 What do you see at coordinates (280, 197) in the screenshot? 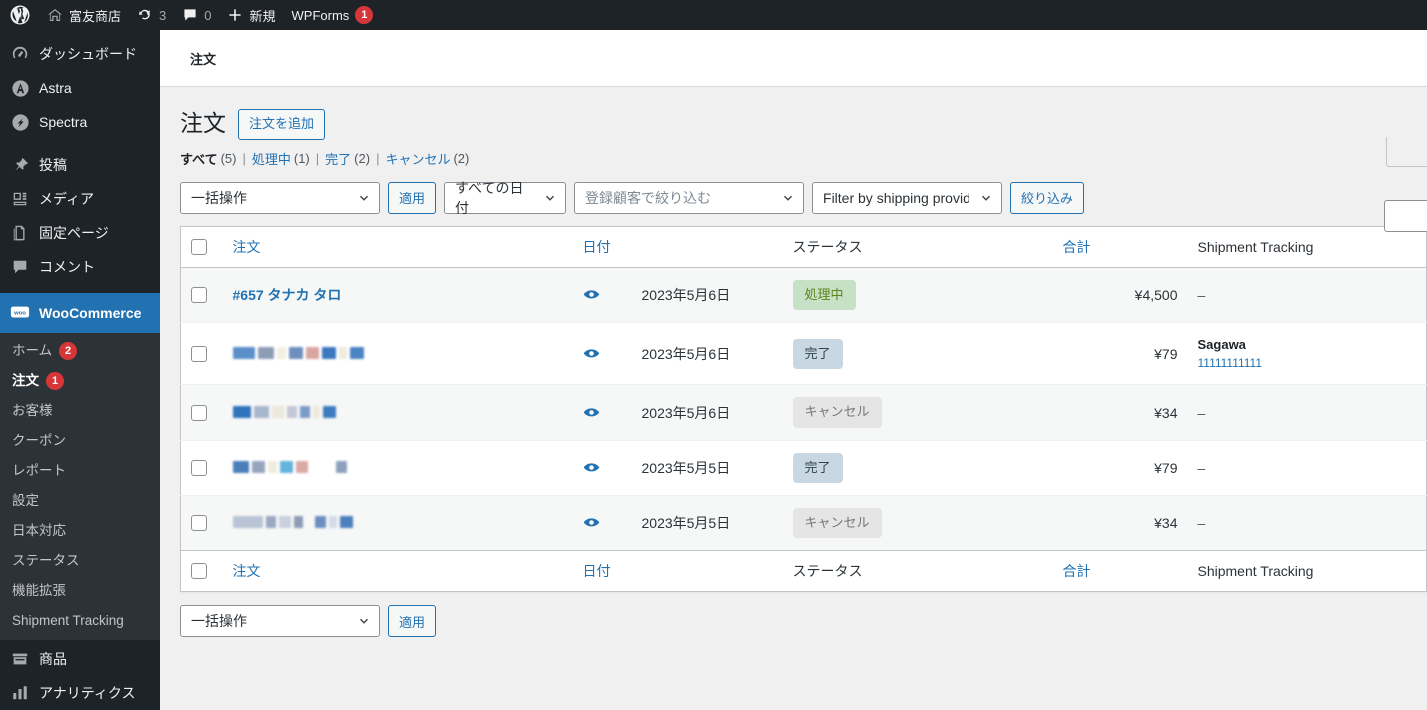
I see `bulk-action-select-top: 一括操作` at bounding box center [280, 197].